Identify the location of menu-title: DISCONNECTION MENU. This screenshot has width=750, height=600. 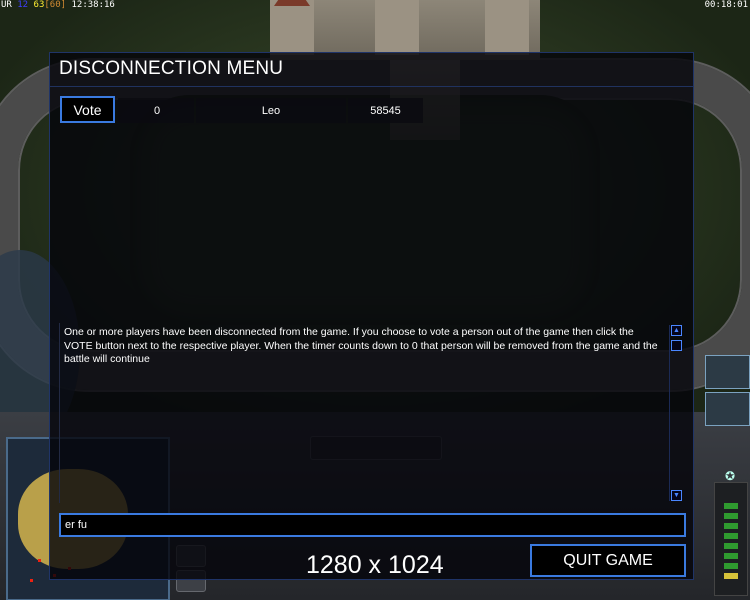
(171, 68).